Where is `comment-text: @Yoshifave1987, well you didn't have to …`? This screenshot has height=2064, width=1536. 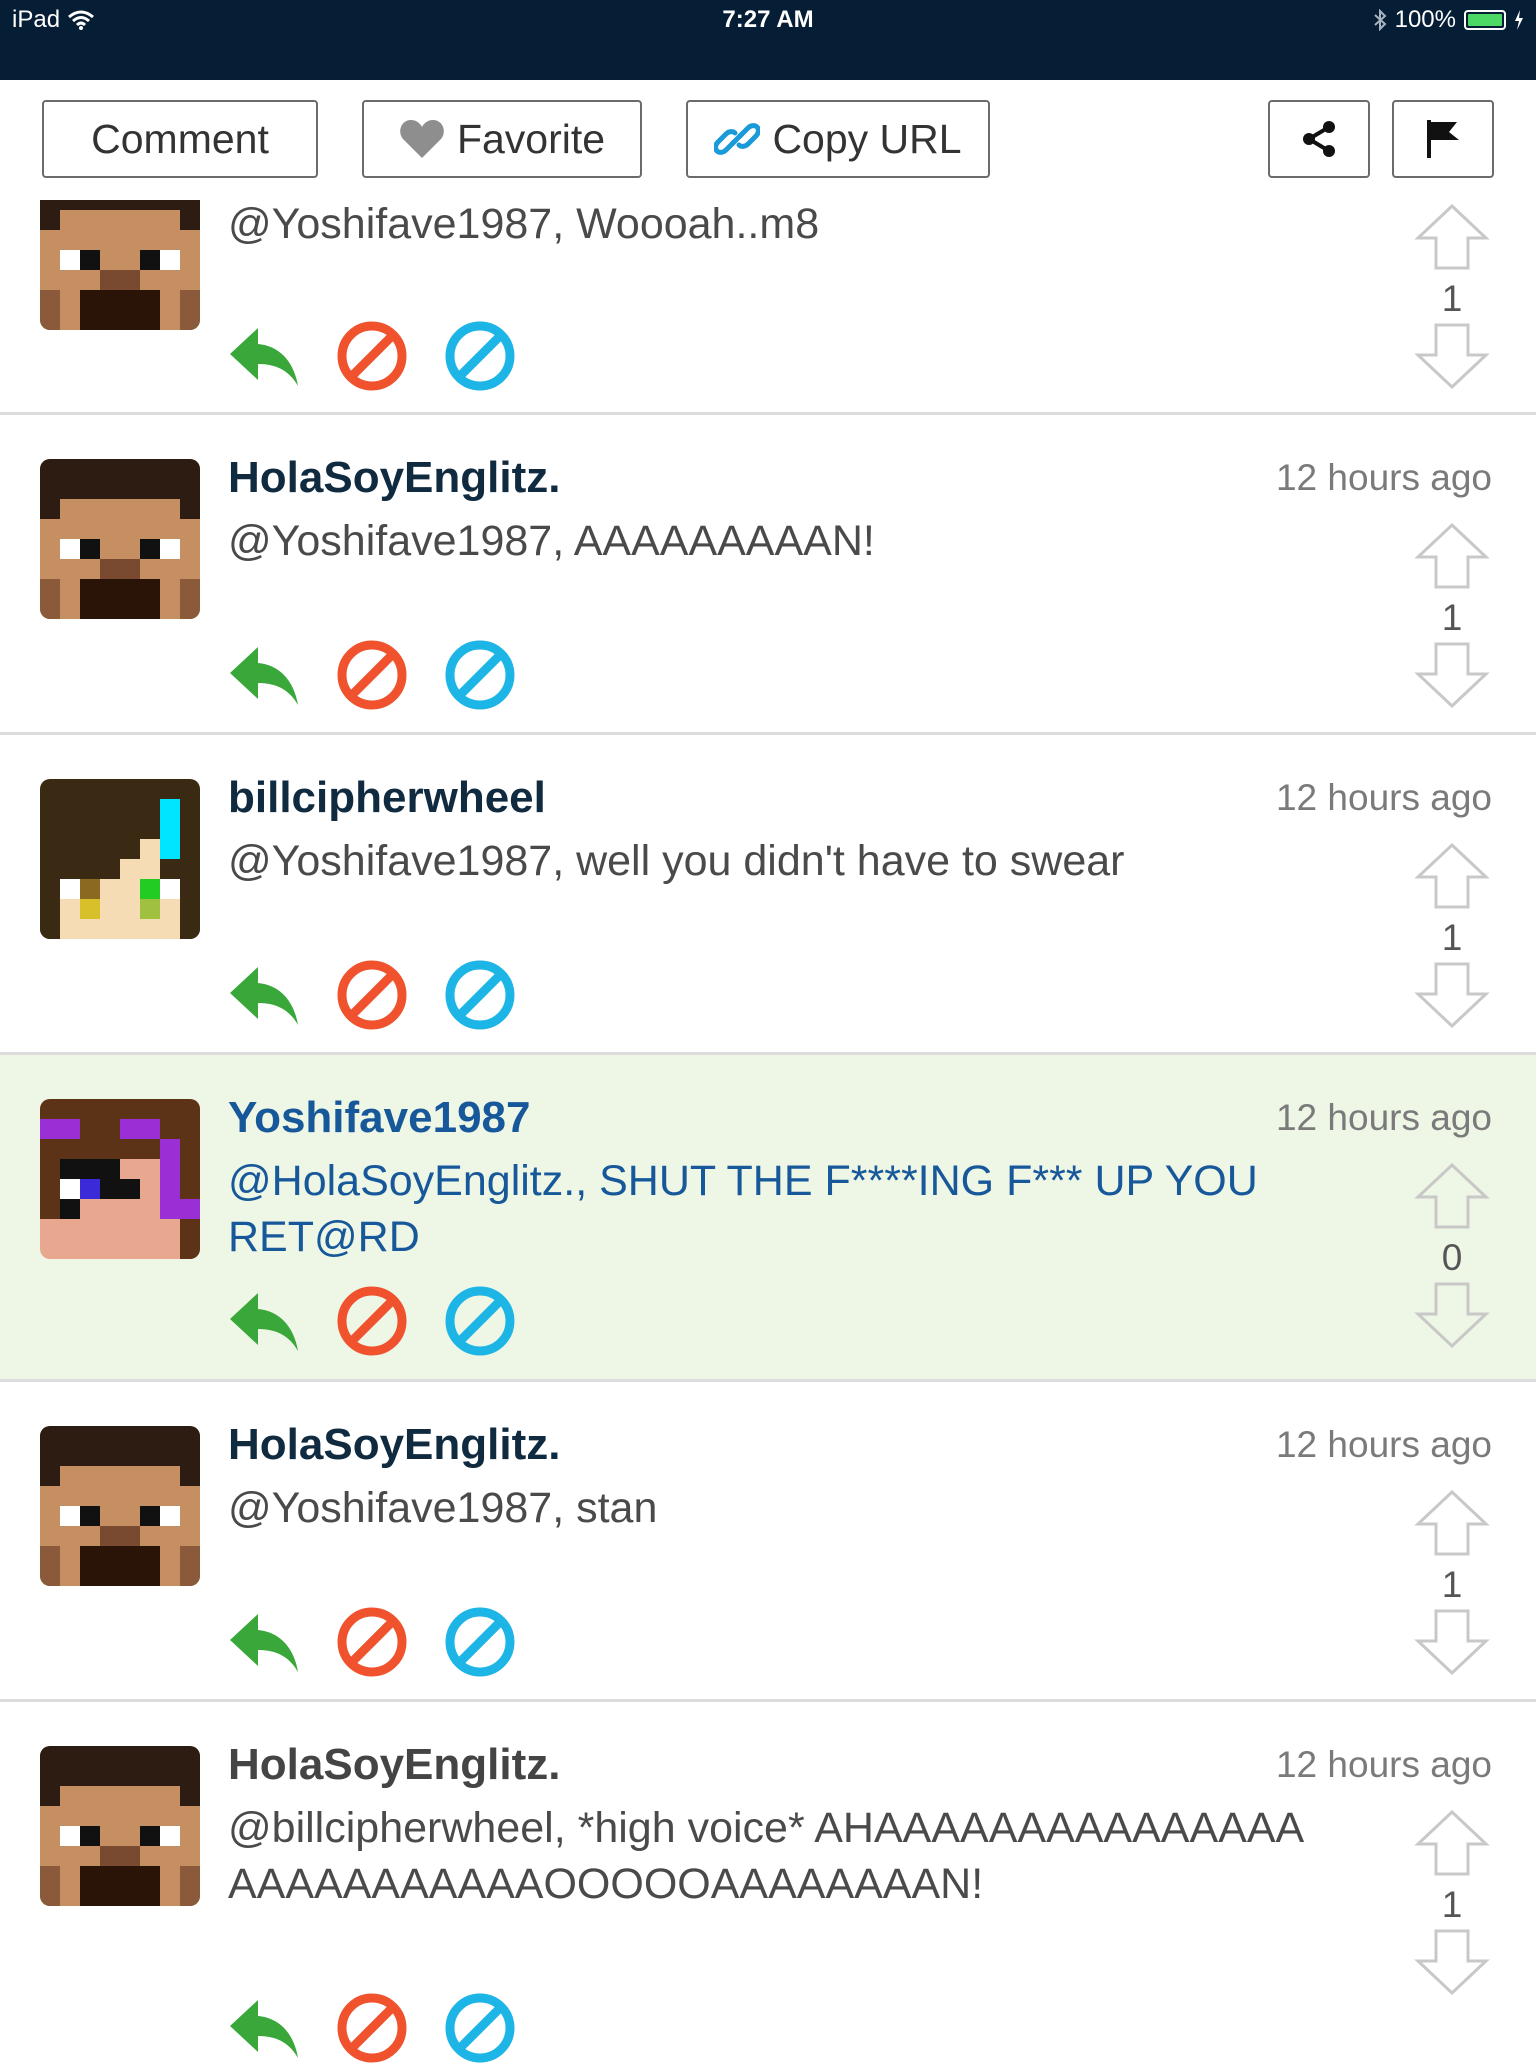 comment-text: @Yoshifave1987, well you didn't have to … is located at coordinates (676, 861).